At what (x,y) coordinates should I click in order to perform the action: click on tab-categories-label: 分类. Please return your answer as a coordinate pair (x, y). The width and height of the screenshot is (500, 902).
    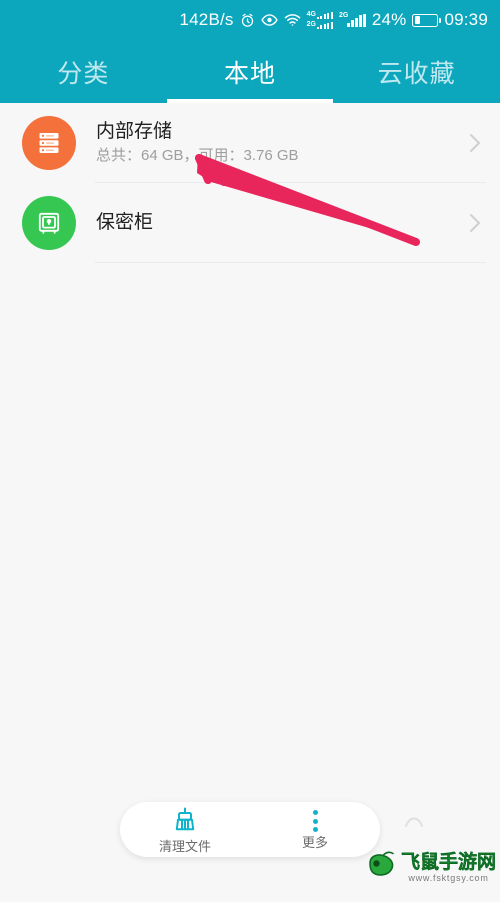
    Looking at the image, I should click on (83, 73).